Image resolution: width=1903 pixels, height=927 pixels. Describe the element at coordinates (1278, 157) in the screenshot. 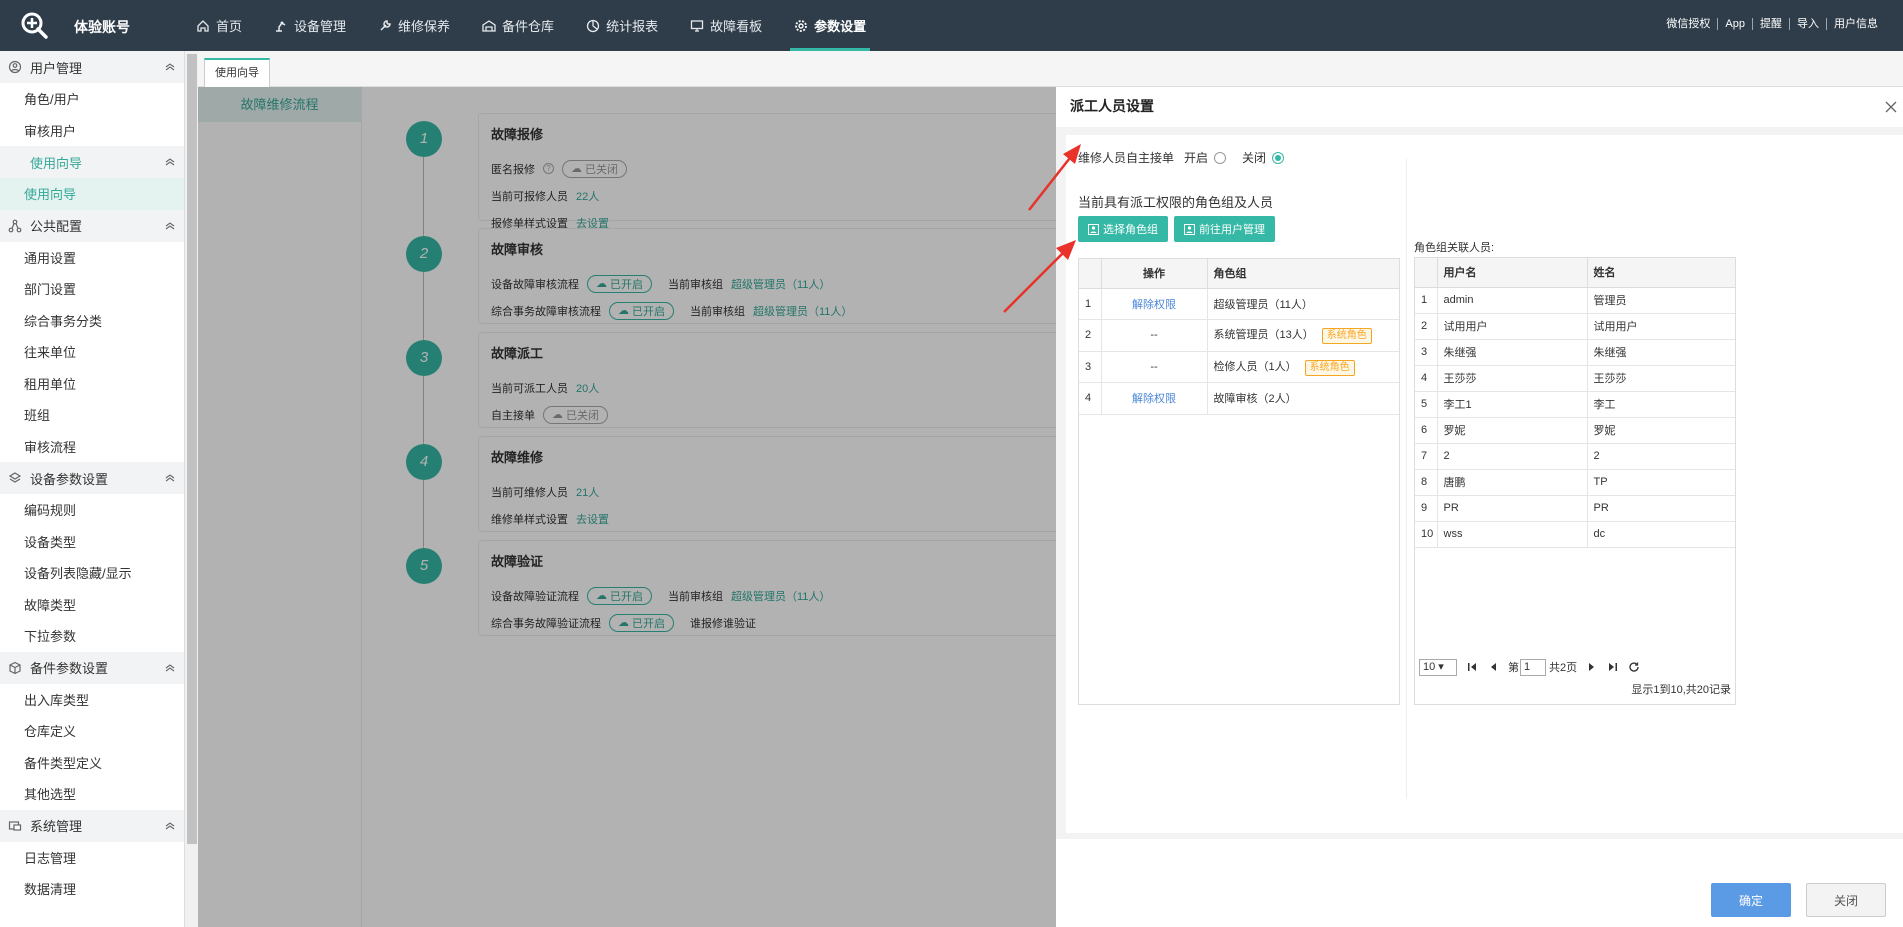

I see `radio-off` at that location.